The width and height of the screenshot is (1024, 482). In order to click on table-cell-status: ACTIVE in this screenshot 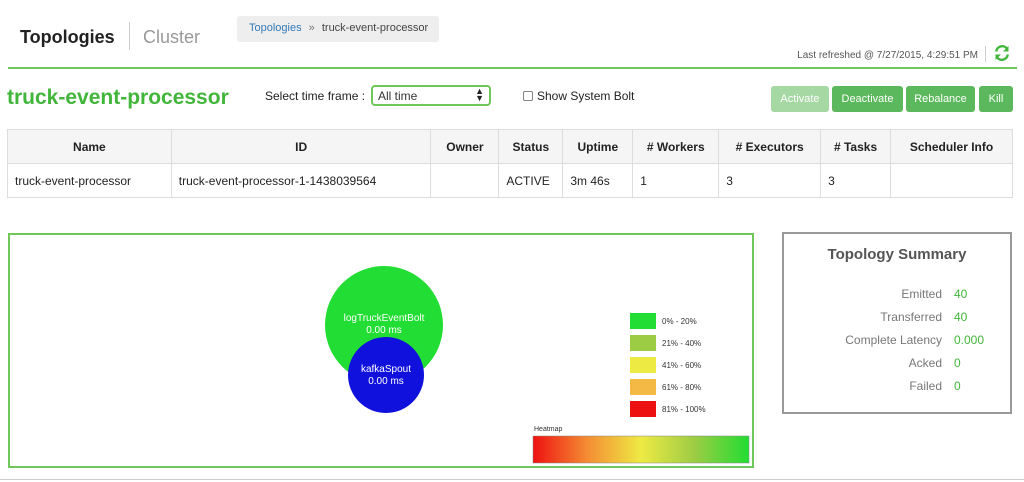, I will do `click(531, 180)`.